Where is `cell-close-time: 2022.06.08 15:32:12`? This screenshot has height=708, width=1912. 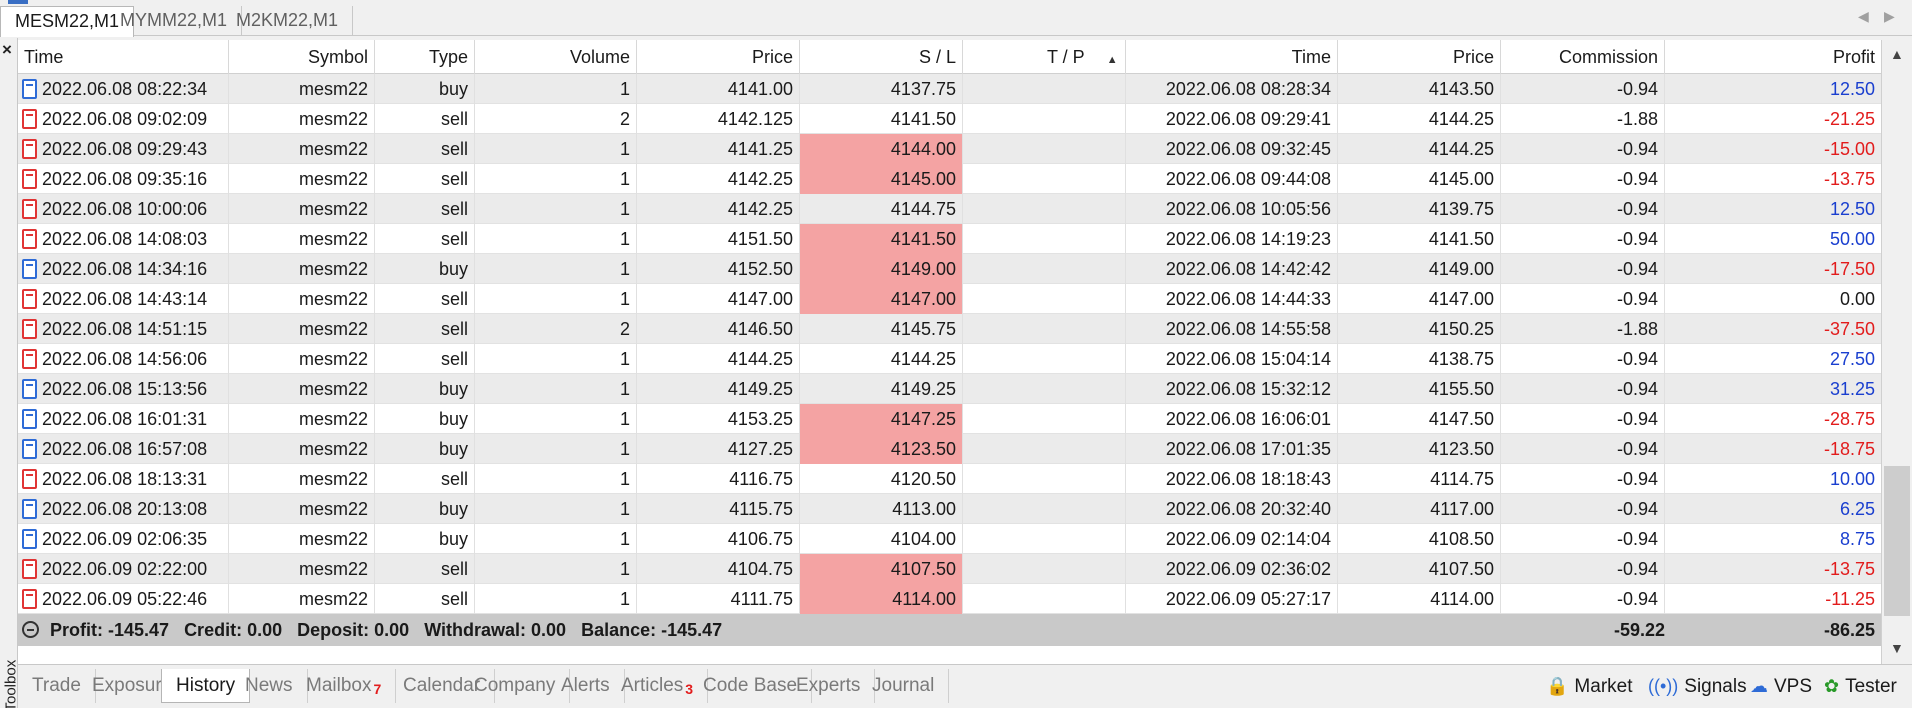
cell-close-time: 2022.06.08 15:32:12 is located at coordinates (1232, 389).